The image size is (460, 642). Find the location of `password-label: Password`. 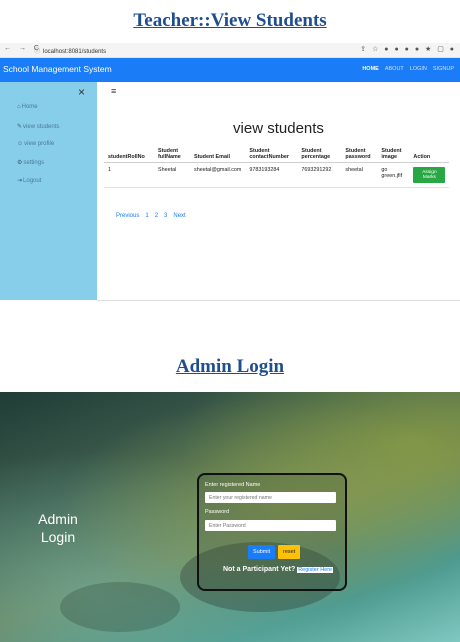

password-label: Password is located at coordinates (217, 512).